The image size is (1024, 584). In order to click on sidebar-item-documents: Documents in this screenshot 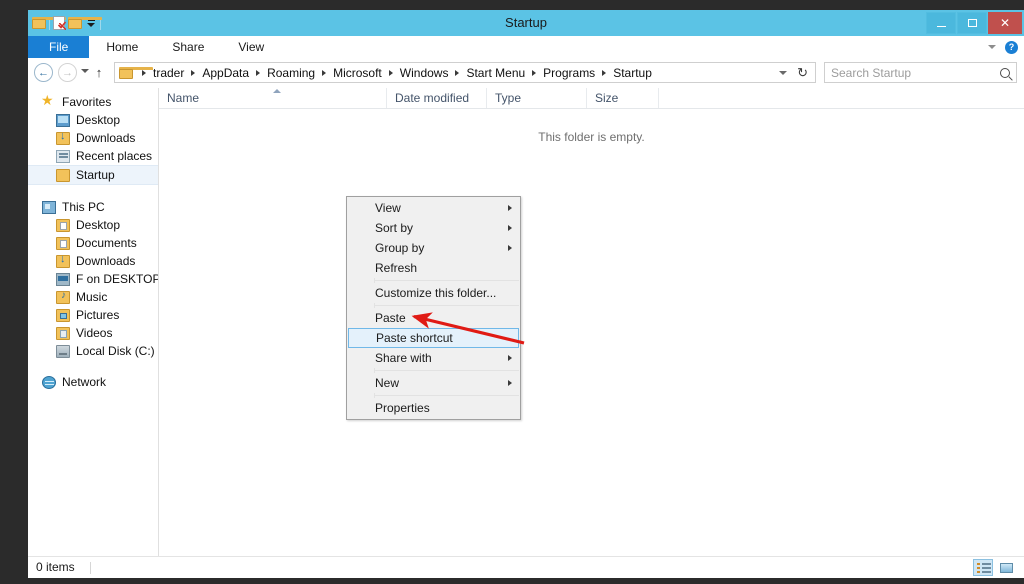, I will do `click(93, 243)`.